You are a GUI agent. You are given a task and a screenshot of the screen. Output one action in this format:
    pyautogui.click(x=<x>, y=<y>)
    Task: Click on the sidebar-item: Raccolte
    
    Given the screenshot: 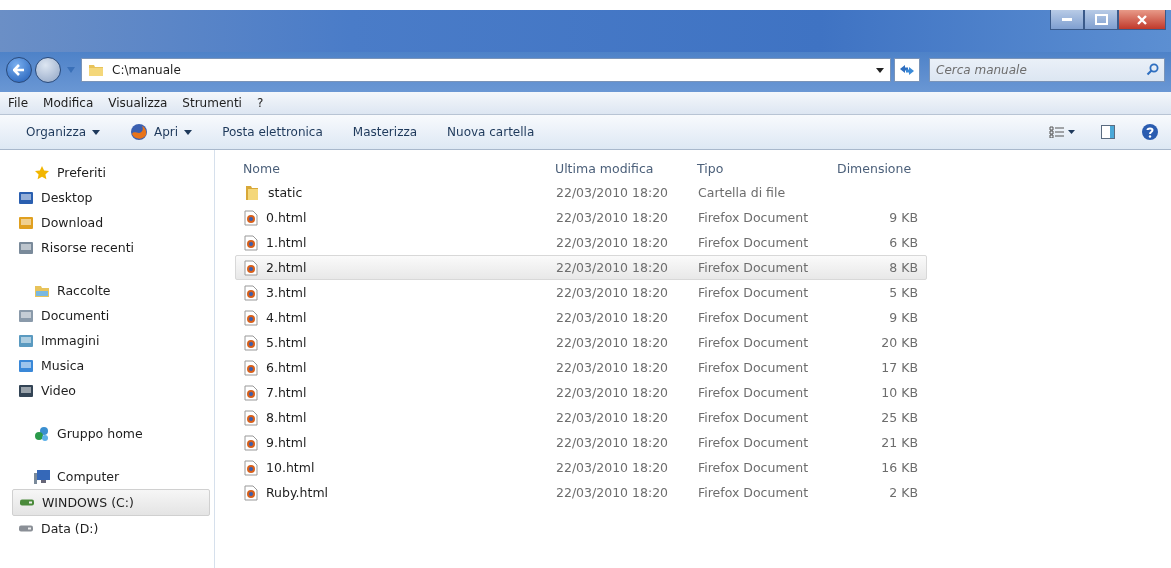 What is the action you would take?
    pyautogui.click(x=119, y=290)
    